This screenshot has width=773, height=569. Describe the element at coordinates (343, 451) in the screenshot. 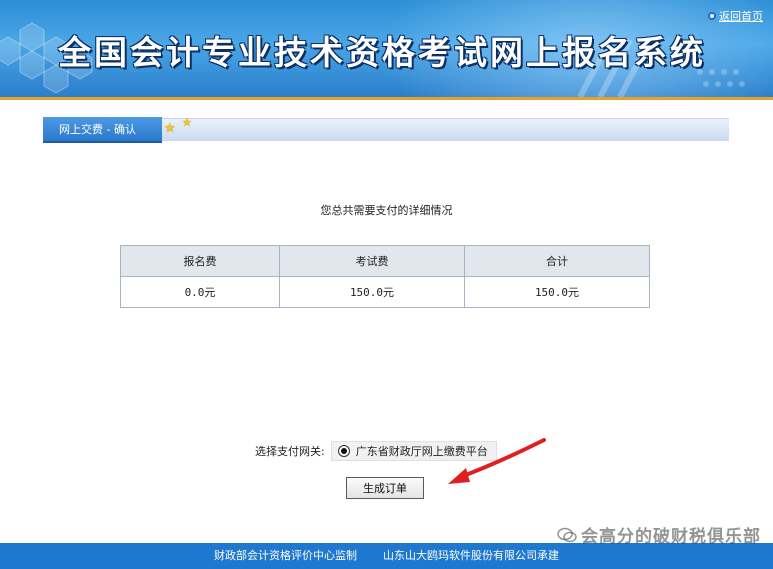

I see `gateway-radio` at that location.